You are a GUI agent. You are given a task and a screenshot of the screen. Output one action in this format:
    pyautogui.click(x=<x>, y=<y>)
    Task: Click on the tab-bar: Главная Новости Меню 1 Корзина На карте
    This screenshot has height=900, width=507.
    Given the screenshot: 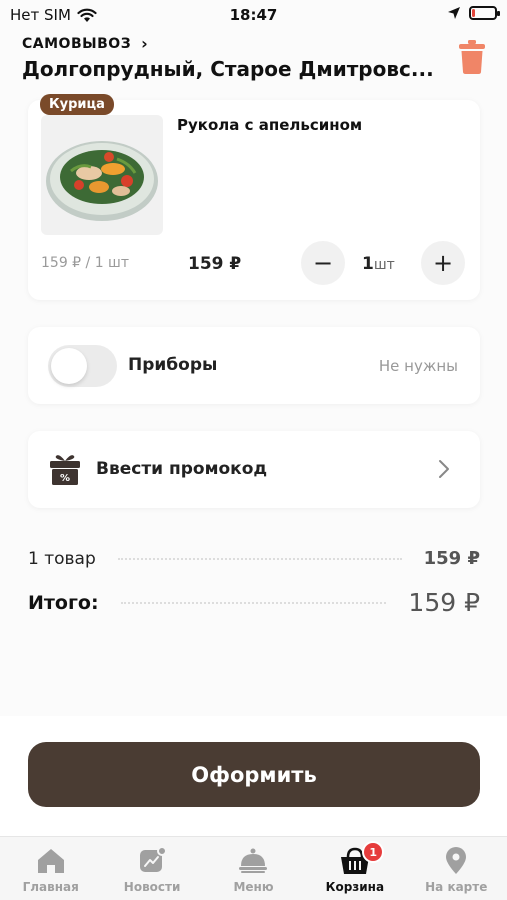 What is the action you would take?
    pyautogui.click(x=253, y=868)
    